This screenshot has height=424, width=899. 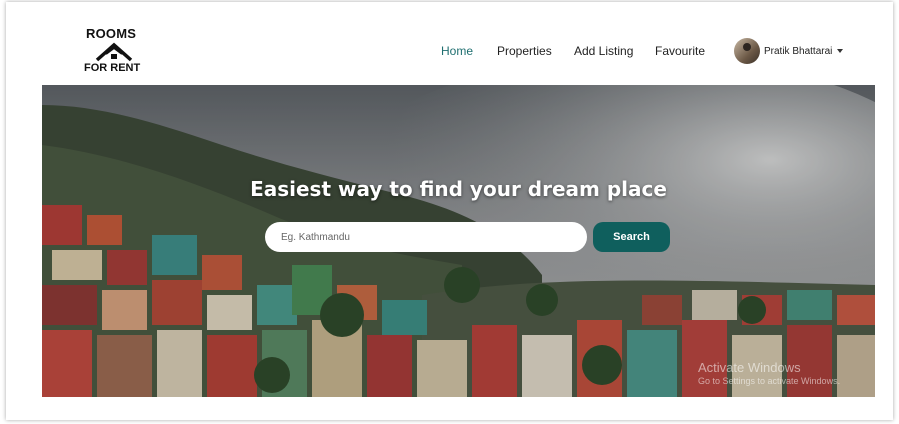 What do you see at coordinates (112, 68) in the screenshot?
I see `logo-text-bottom: FOR RENT` at bounding box center [112, 68].